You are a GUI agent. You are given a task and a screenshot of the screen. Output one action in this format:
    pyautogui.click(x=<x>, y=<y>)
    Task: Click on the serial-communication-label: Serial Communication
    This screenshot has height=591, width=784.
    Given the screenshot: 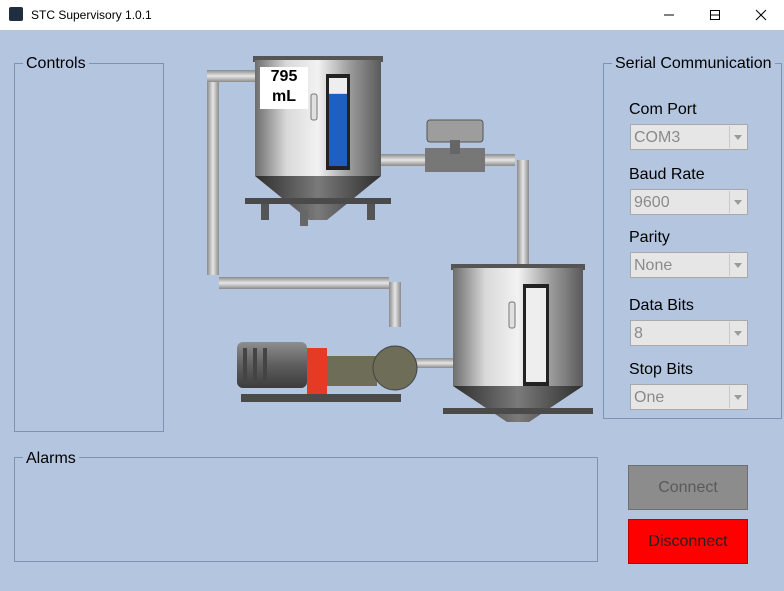 What is the action you would take?
    pyautogui.click(x=693, y=64)
    